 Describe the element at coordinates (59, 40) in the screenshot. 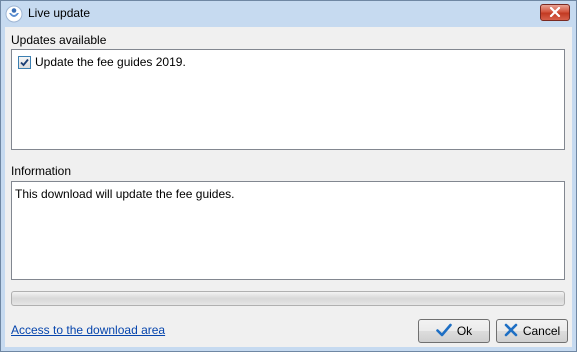

I see `updates-available-label: Updates available` at that location.